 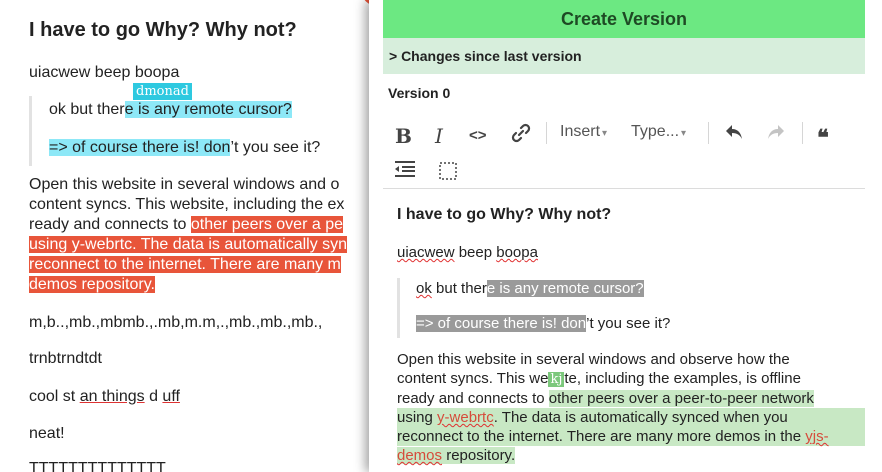 I want to click on spellcheck-word: boopa, so click(x=517, y=252).